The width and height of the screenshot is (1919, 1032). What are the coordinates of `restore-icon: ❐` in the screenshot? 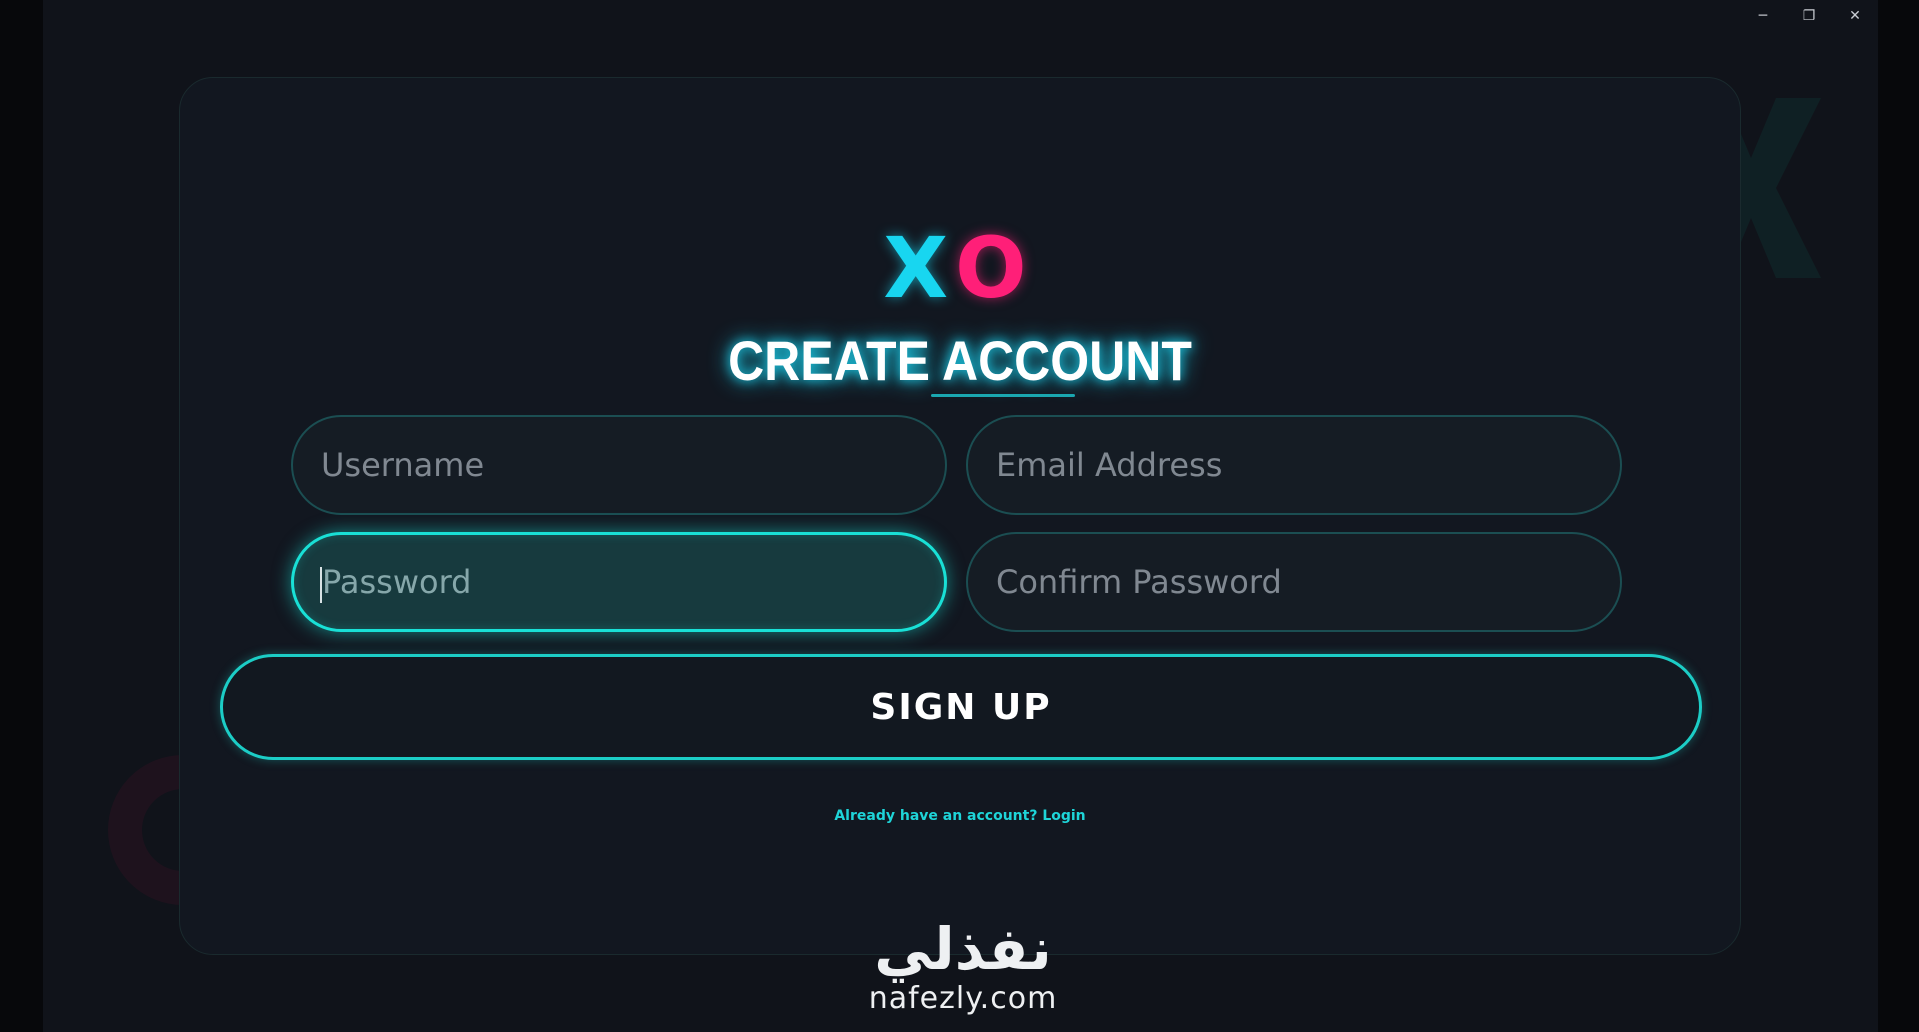 It's located at (1809, 16).